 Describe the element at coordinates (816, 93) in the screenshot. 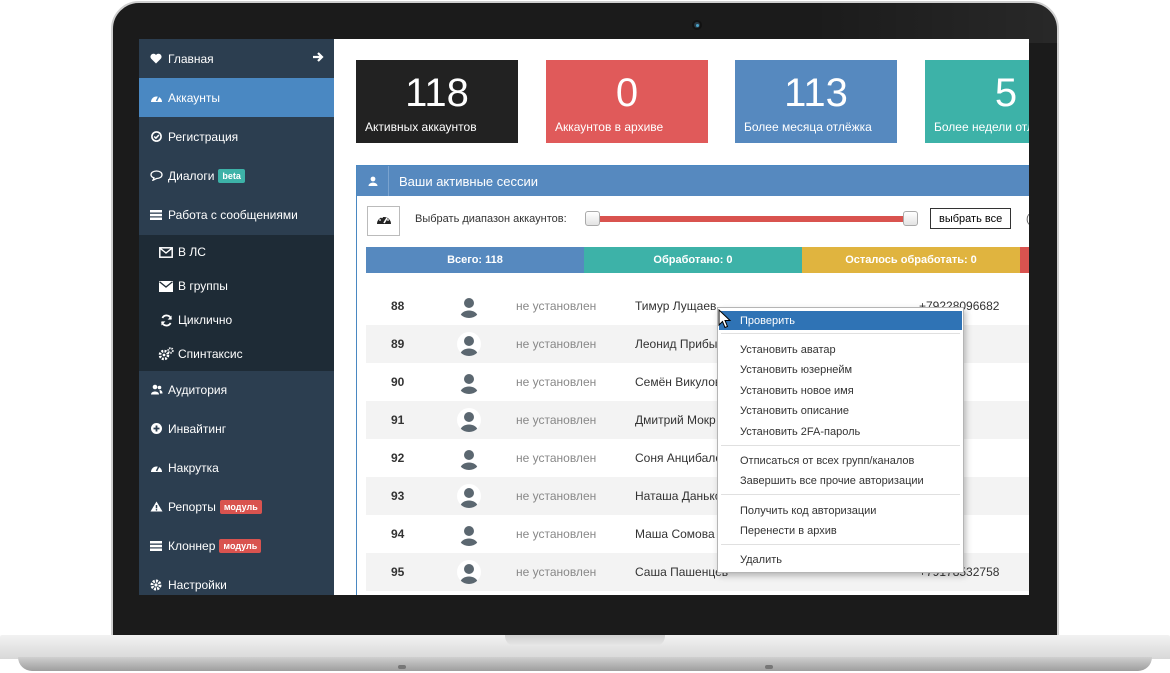

I see `stat-value: 113` at that location.